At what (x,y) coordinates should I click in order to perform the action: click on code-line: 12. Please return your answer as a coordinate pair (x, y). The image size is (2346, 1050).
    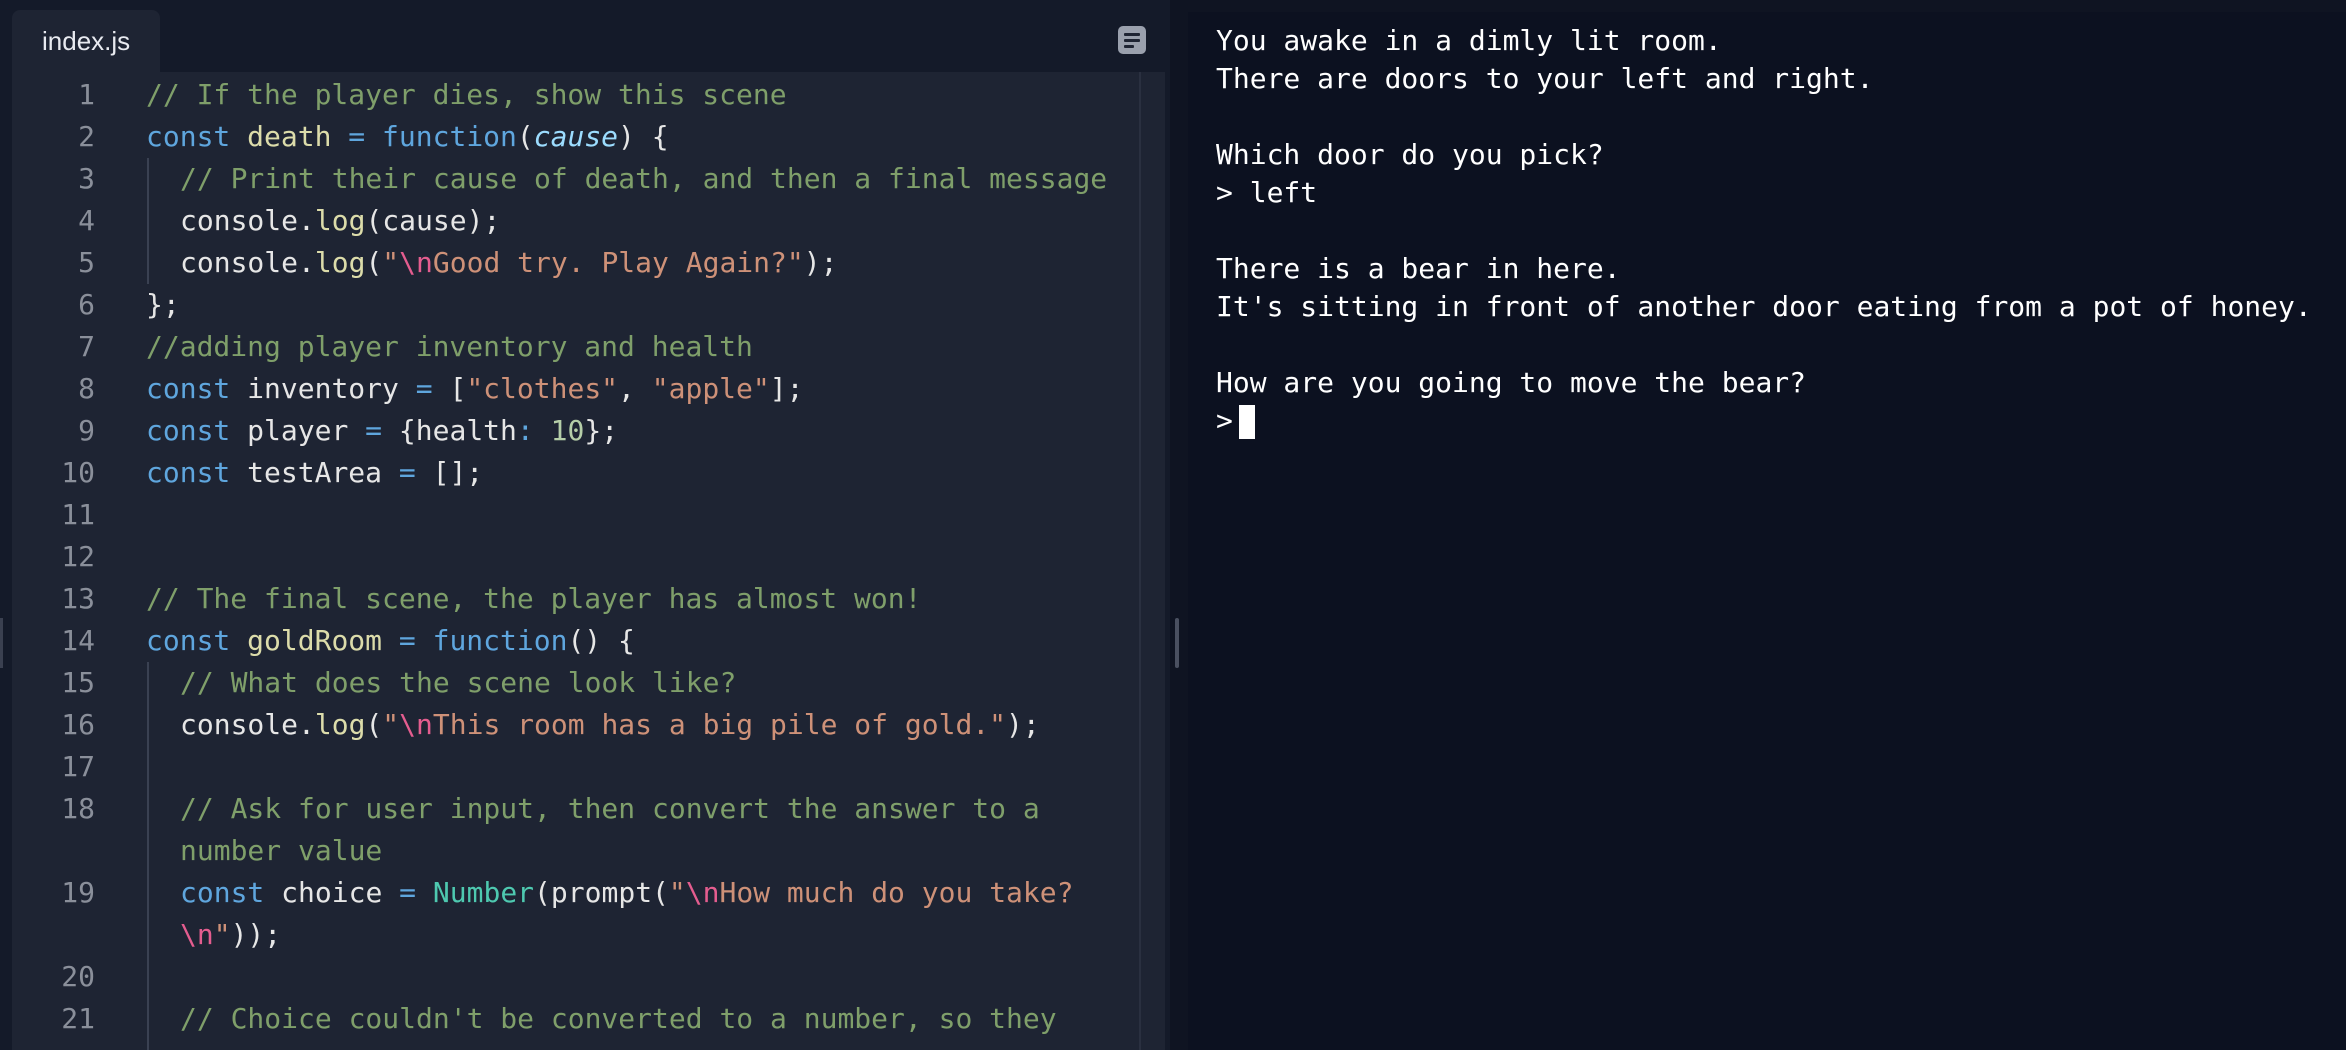
    Looking at the image, I should click on (575, 557).